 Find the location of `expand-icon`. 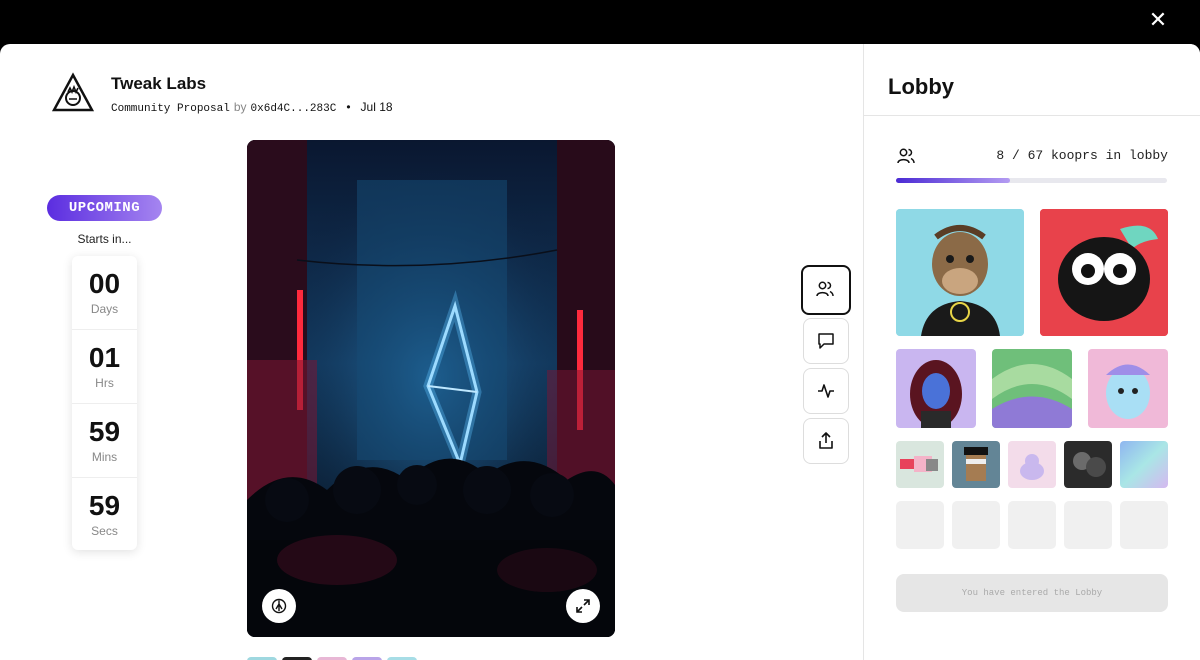

expand-icon is located at coordinates (583, 606).